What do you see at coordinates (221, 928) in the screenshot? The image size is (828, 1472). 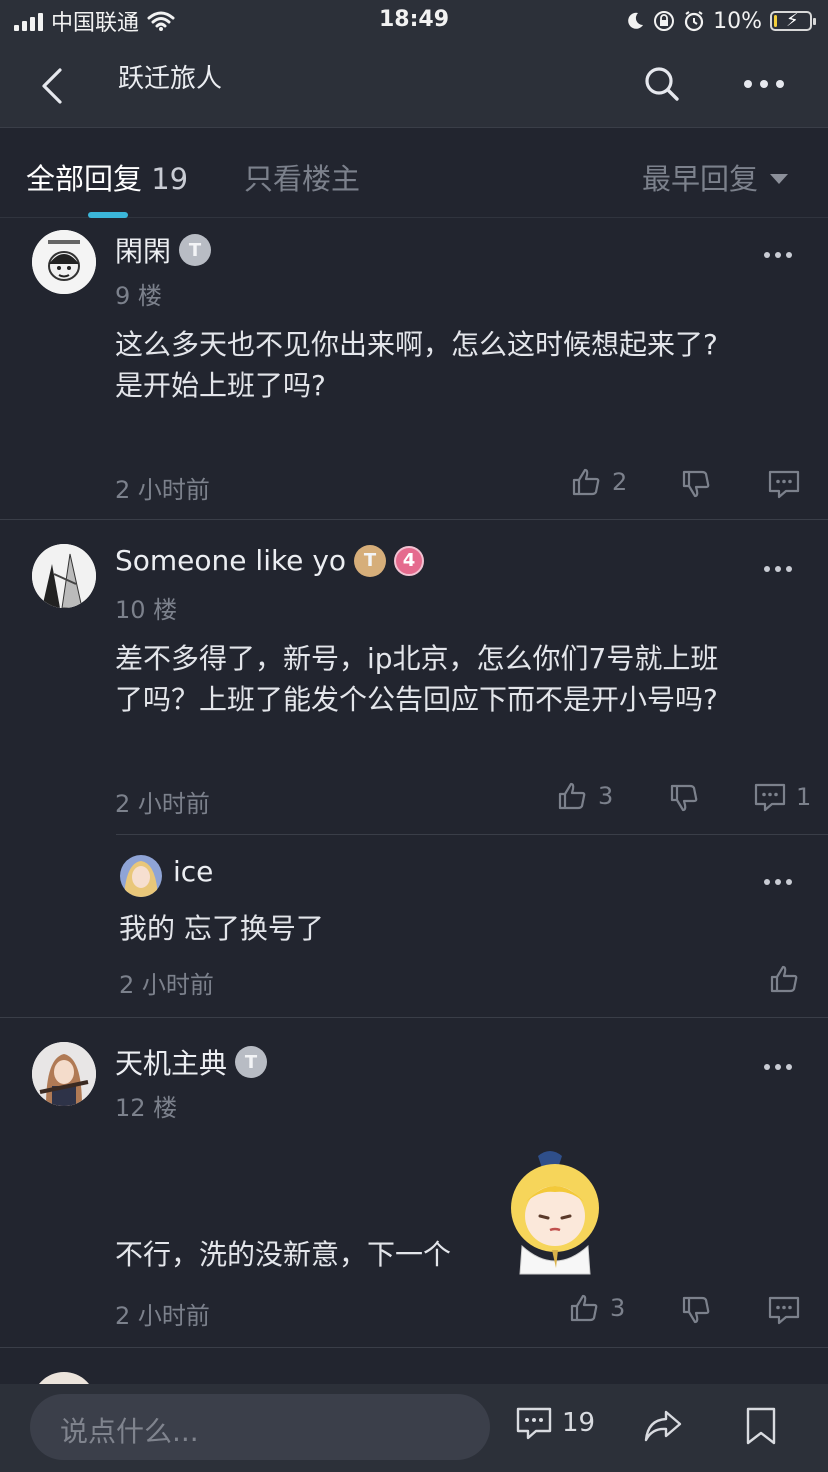 I see `reply-content: 我的 忘了换号了` at bounding box center [221, 928].